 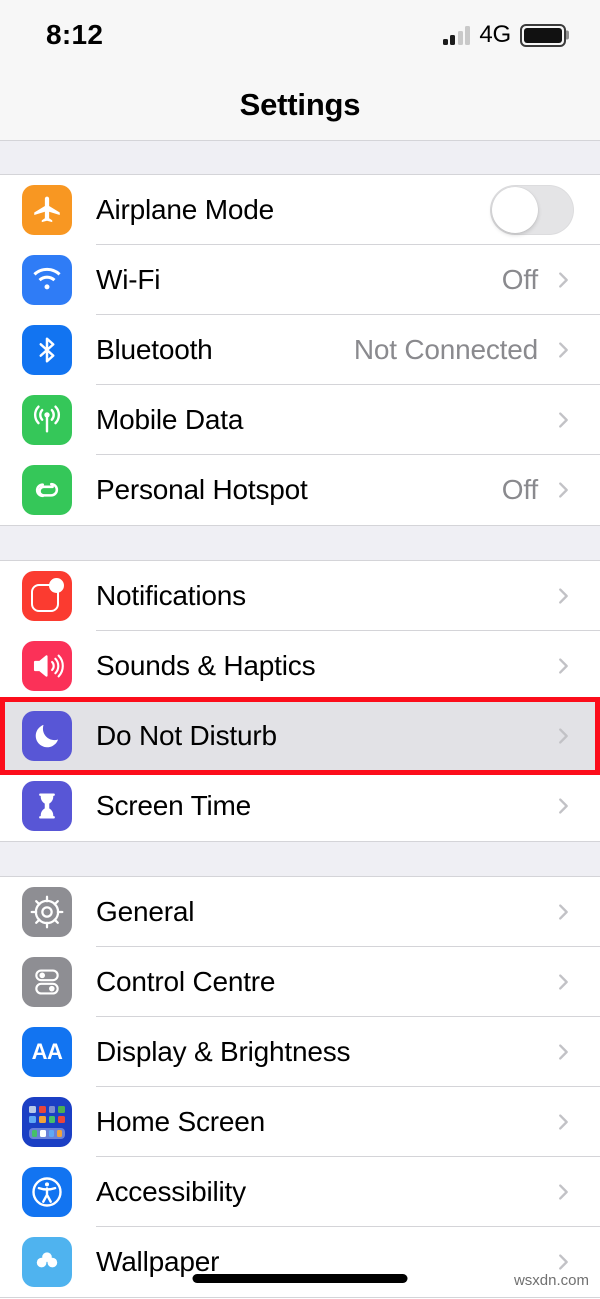 I want to click on settings-row-personal-hotspot: Personal Hotspot Off, so click(x=300, y=490).